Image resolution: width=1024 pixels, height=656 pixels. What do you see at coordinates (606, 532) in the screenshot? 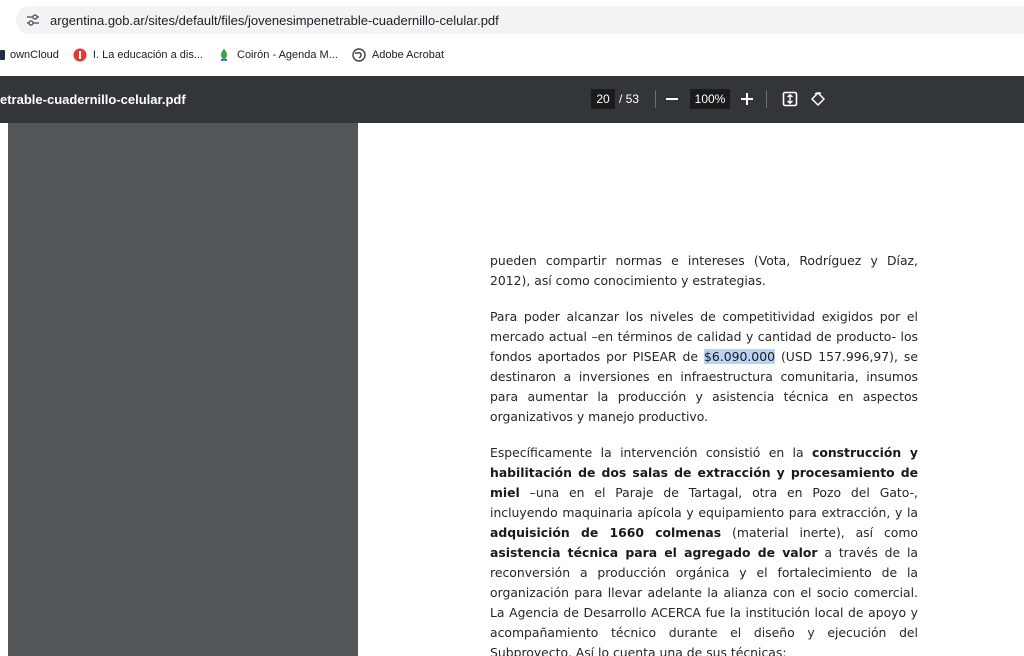
I see `bold-text: adquisición de 1660 colmenas` at bounding box center [606, 532].